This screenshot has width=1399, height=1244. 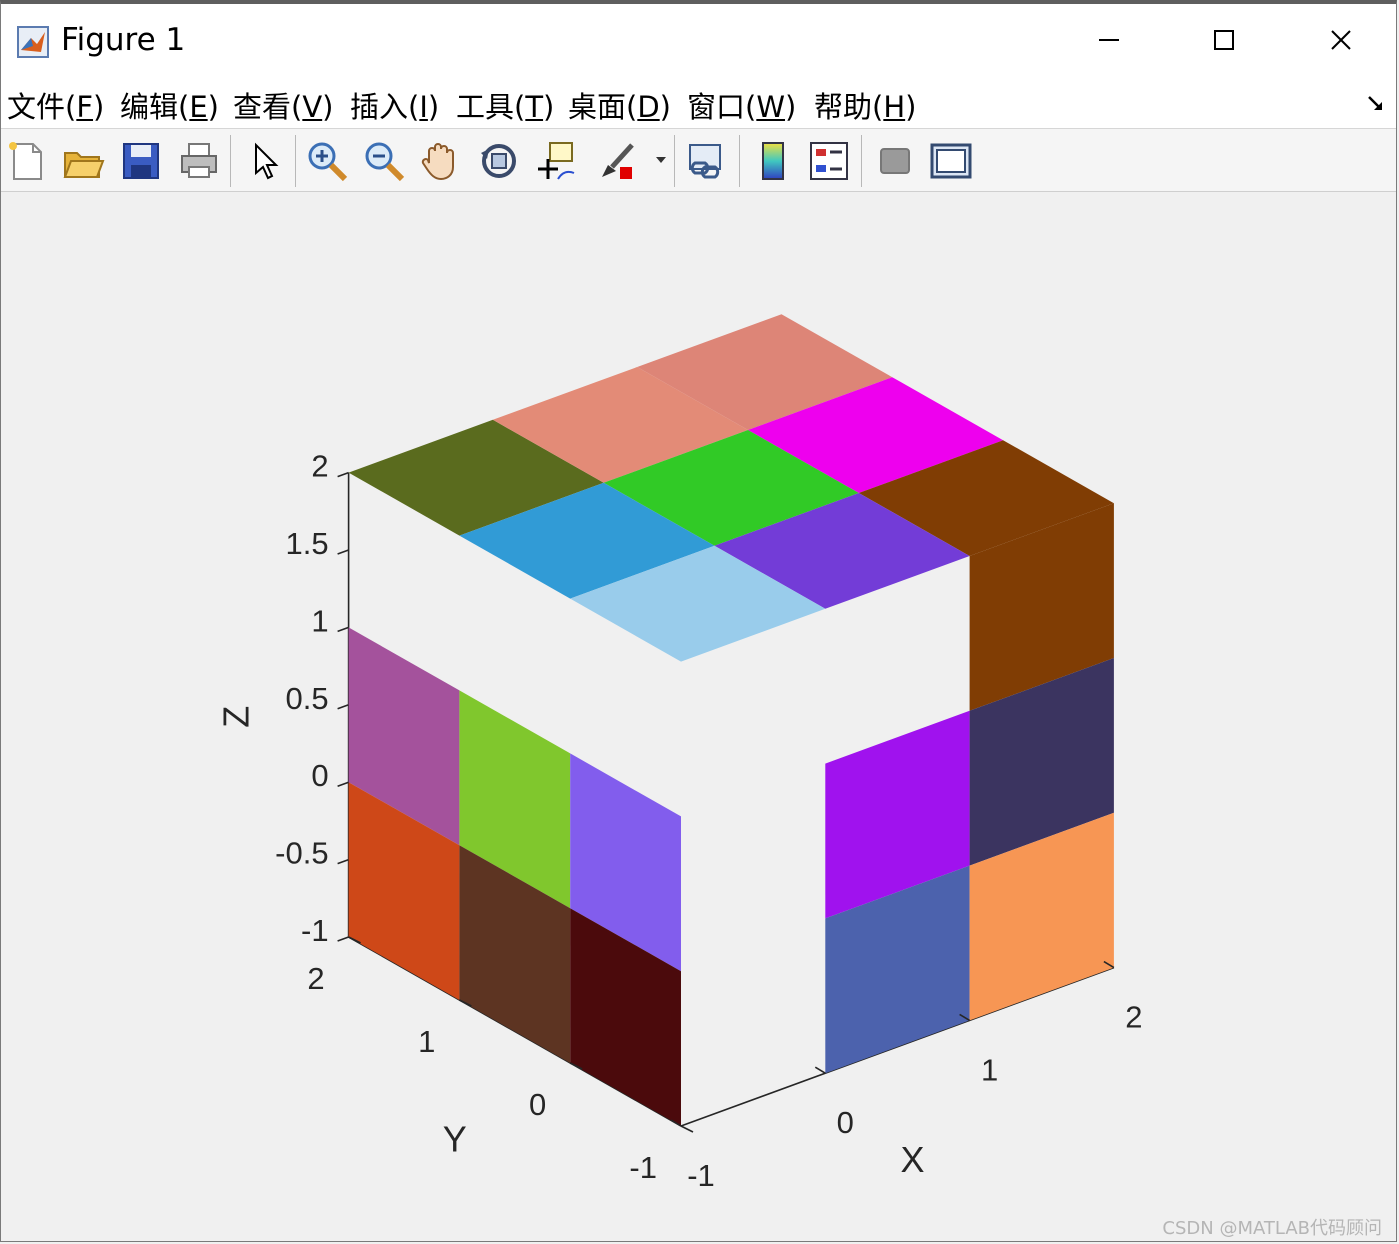 What do you see at coordinates (820, 1070) in the screenshot?
I see `x-tick` at bounding box center [820, 1070].